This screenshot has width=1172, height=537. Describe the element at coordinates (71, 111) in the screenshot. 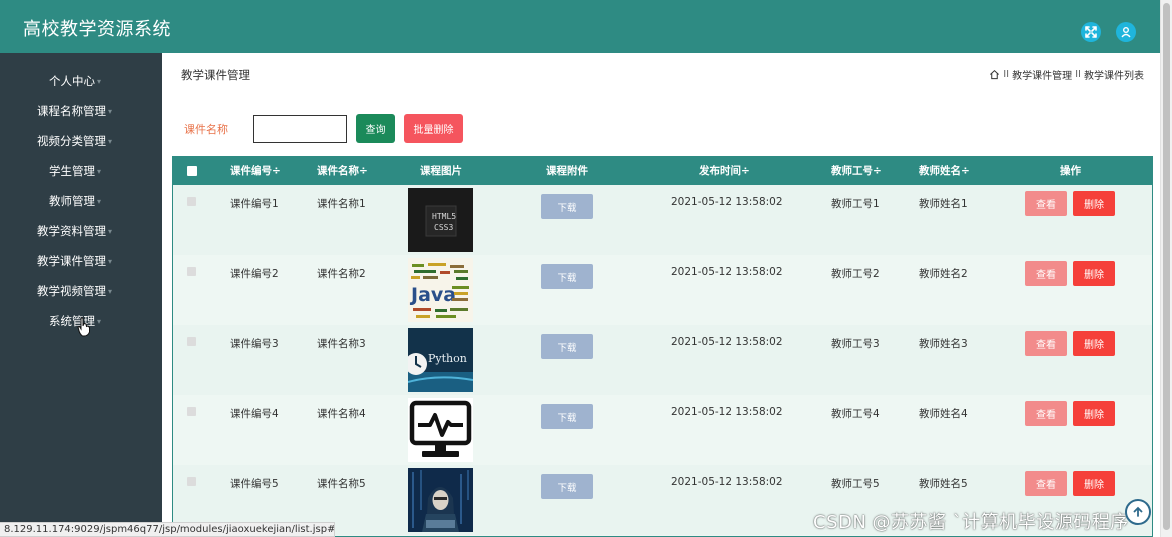

I see `sidebar-item-label: 课程名称管理` at that location.